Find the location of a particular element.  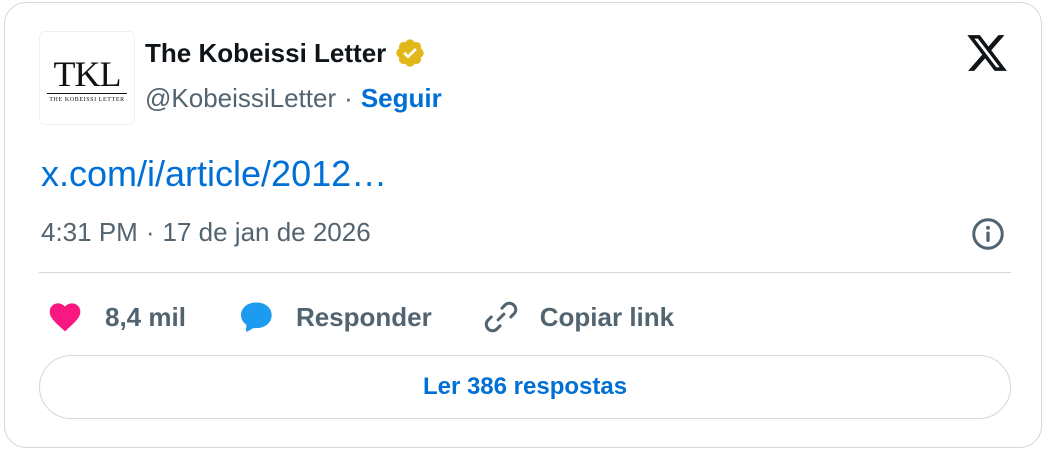

reply-label: Responder is located at coordinates (363, 316).